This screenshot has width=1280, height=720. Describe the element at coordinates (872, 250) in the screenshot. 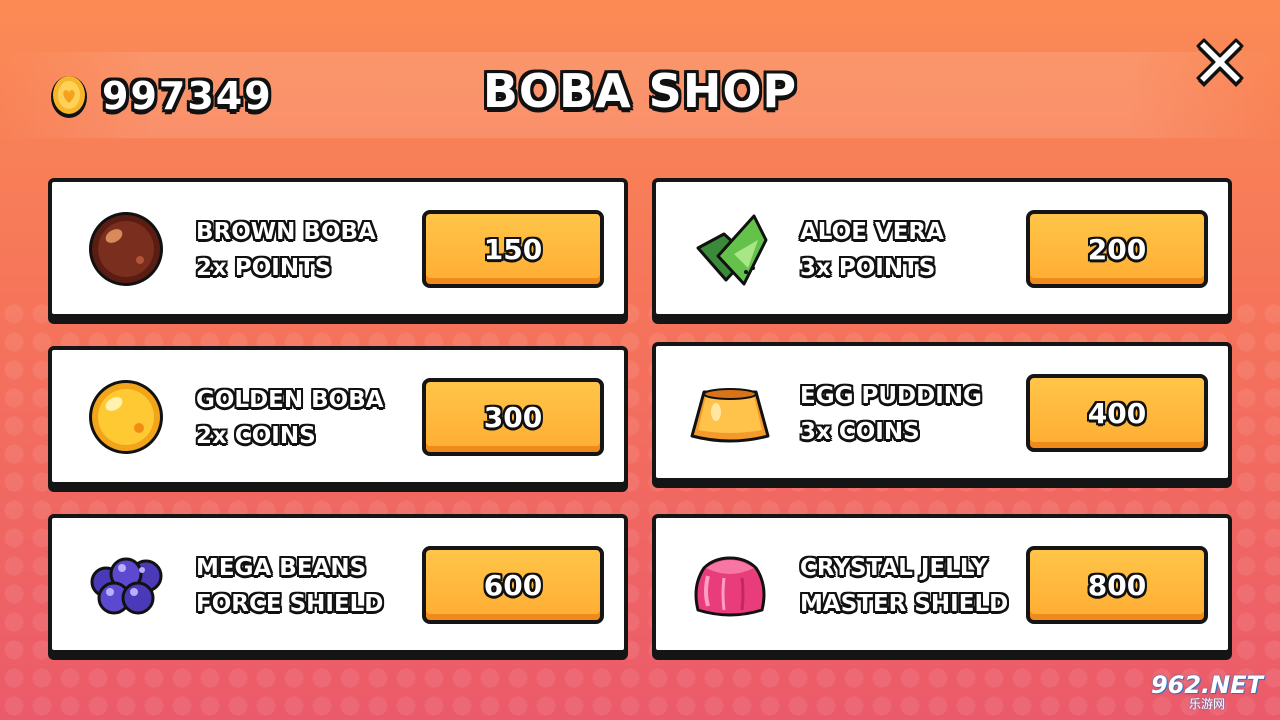

I see `item-name: ALOE VERA 3x POINTS` at that location.